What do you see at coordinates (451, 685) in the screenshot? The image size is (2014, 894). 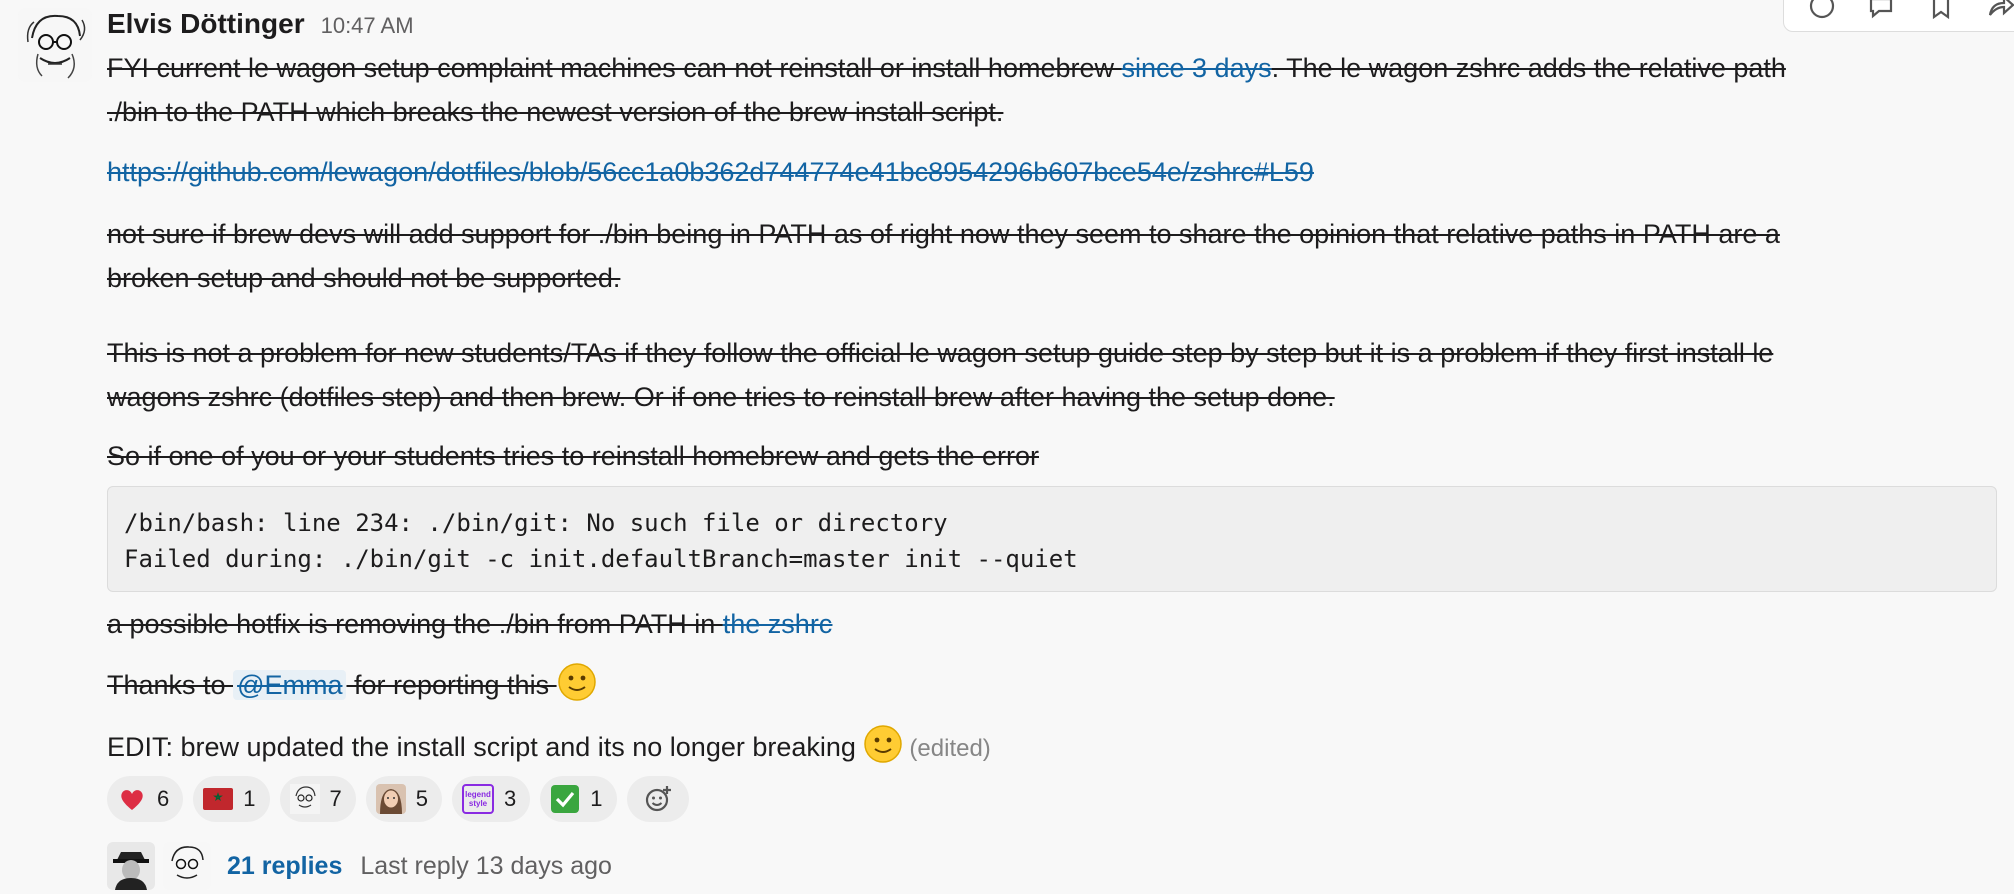 I see `paragraph-text: for reporting this` at bounding box center [451, 685].